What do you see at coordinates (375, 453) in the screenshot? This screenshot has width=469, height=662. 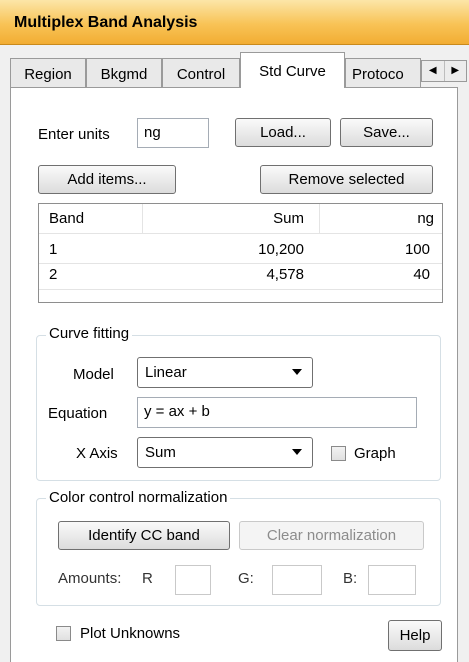 I see `graph-label: Graph` at bounding box center [375, 453].